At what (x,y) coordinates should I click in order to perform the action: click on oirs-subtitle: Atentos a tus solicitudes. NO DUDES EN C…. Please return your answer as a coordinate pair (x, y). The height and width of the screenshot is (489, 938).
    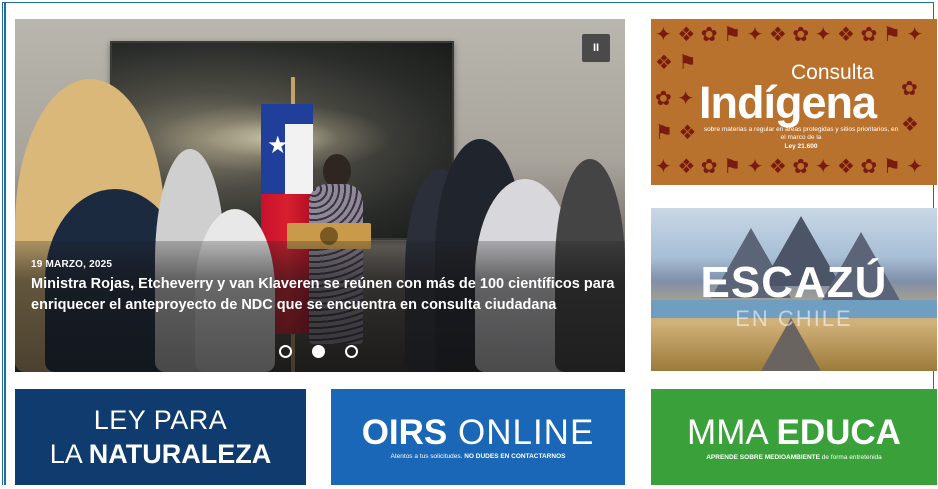
    Looking at the image, I should click on (478, 456).